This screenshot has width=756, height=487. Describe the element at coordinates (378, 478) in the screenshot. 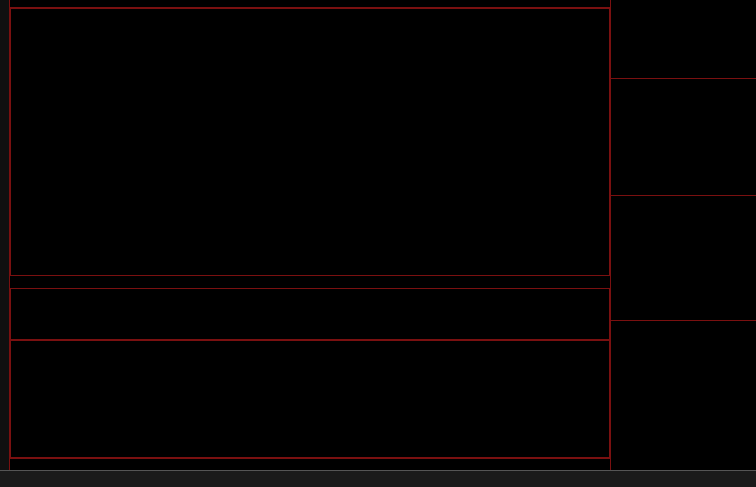

I see `bottom-tab-bar` at that location.